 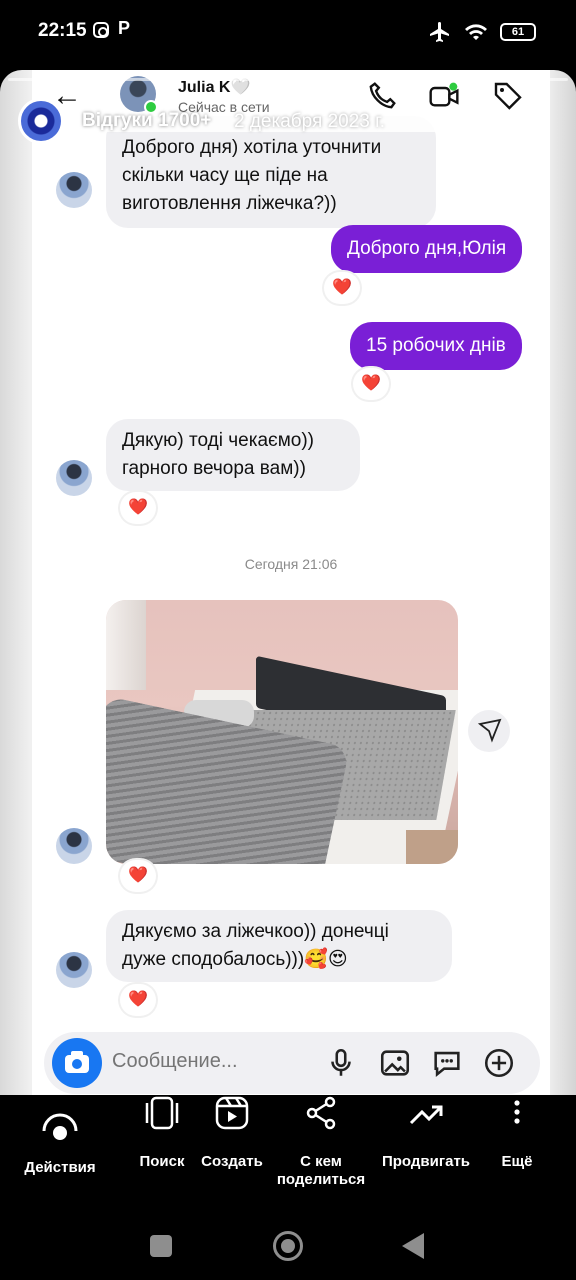 I want to click on chat-timestamp: Сегодня 21:06, so click(x=291, y=564).